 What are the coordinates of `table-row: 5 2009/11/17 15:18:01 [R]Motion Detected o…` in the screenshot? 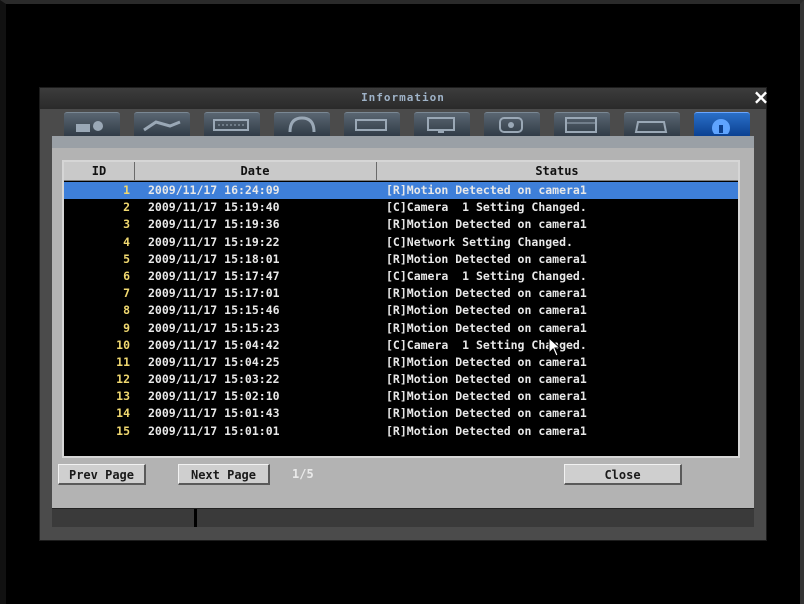 It's located at (401, 259).